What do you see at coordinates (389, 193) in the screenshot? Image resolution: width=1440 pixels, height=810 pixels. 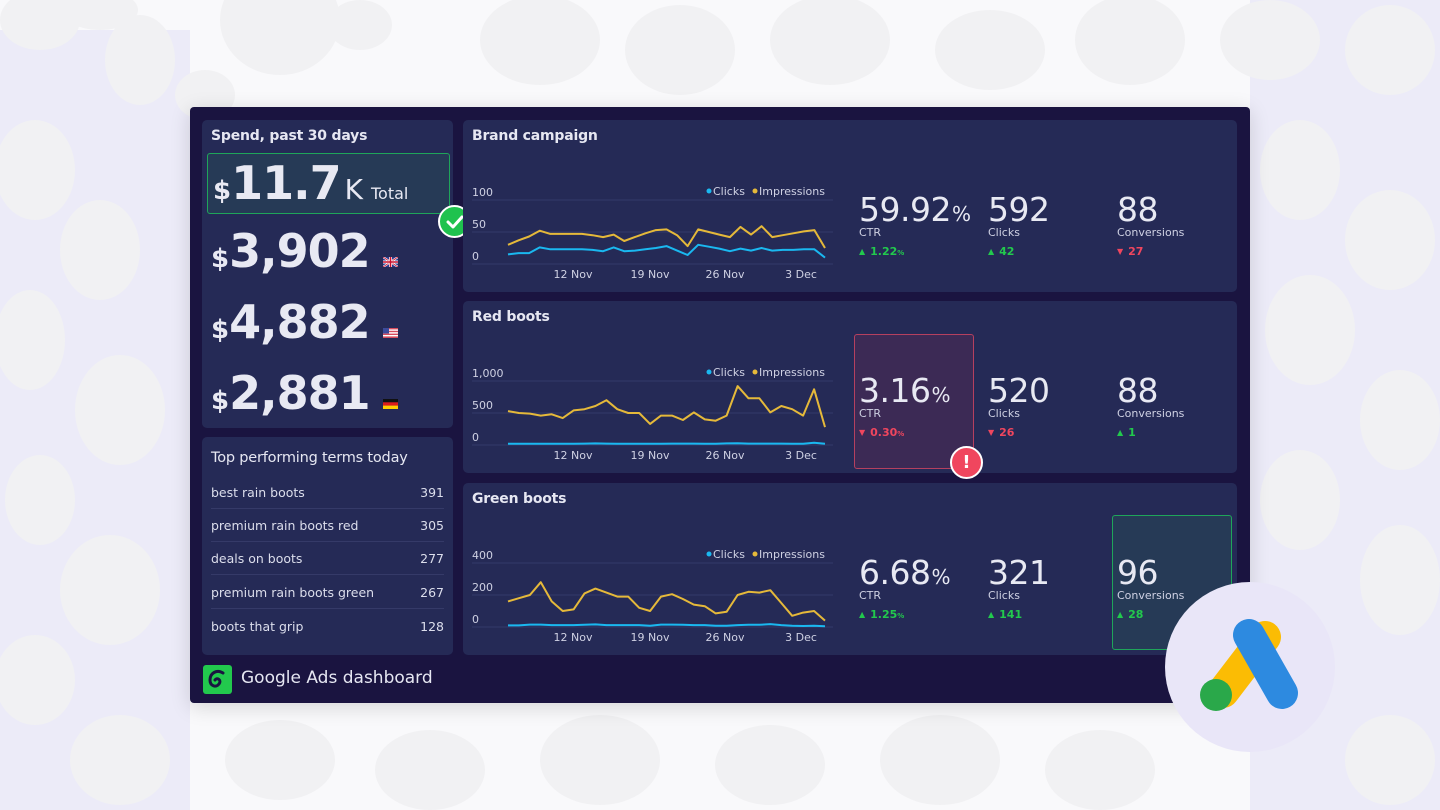 I see `spend-total-label: Total` at bounding box center [389, 193].